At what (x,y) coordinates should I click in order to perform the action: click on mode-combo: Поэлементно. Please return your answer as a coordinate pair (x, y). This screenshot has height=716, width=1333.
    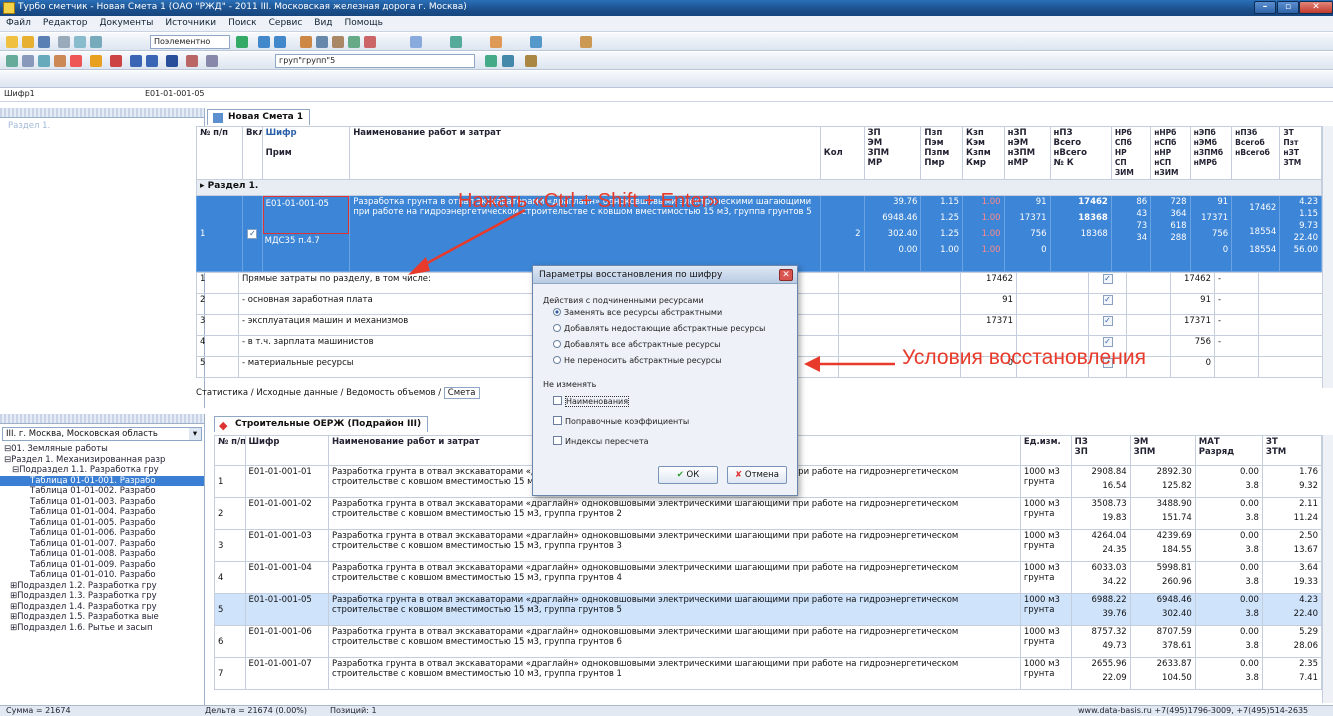
    Looking at the image, I should click on (190, 42).